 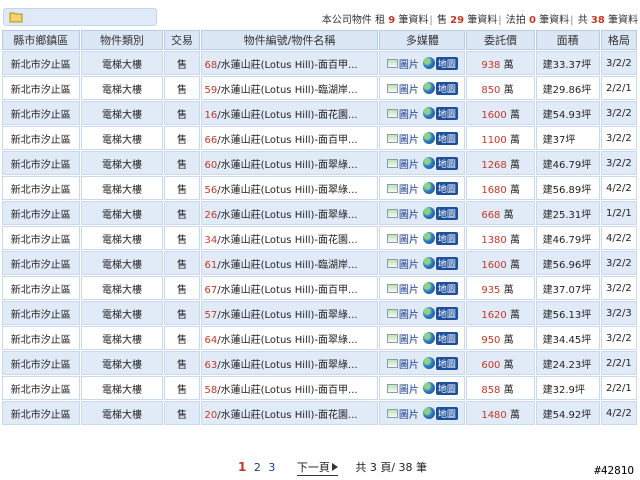 What do you see at coordinates (618, 40) in the screenshot?
I see `col-header-layout: 格局` at bounding box center [618, 40].